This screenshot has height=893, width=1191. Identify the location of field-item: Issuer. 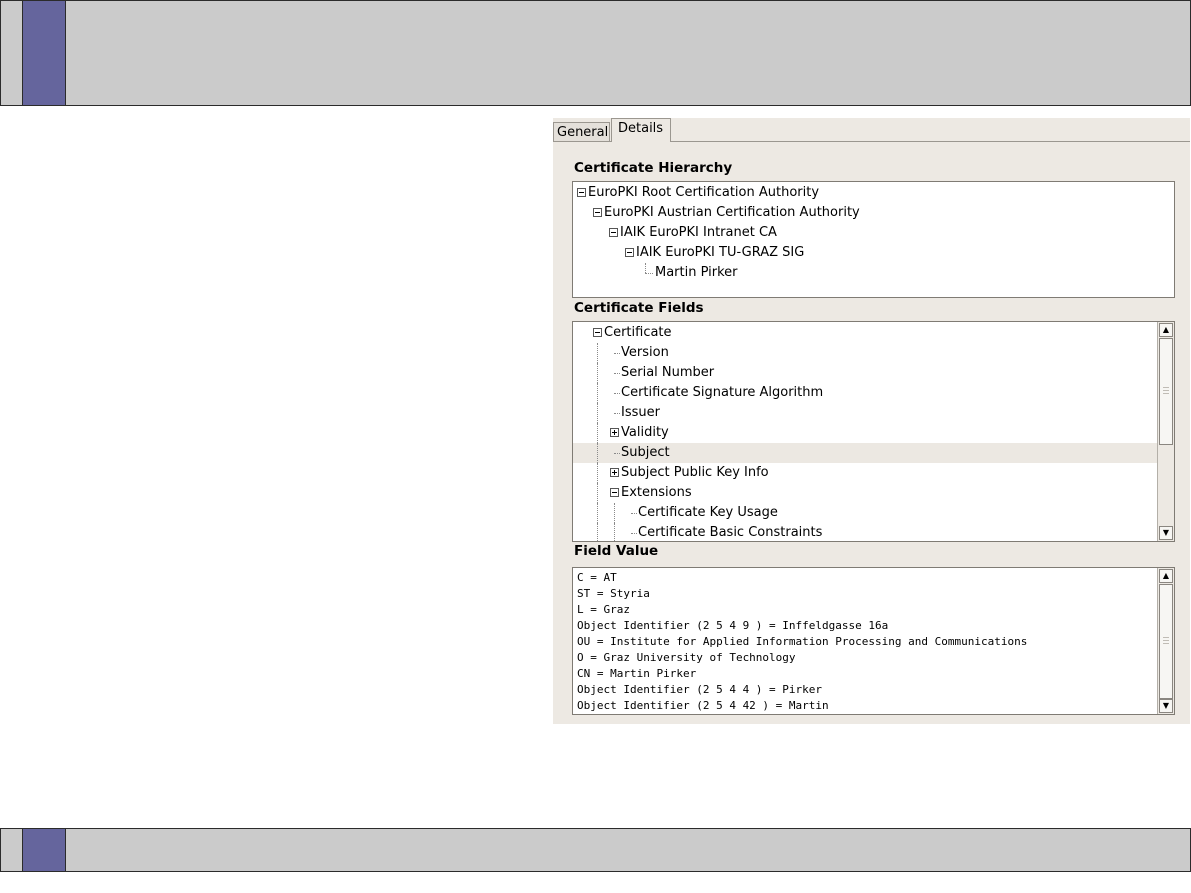
(866, 413).